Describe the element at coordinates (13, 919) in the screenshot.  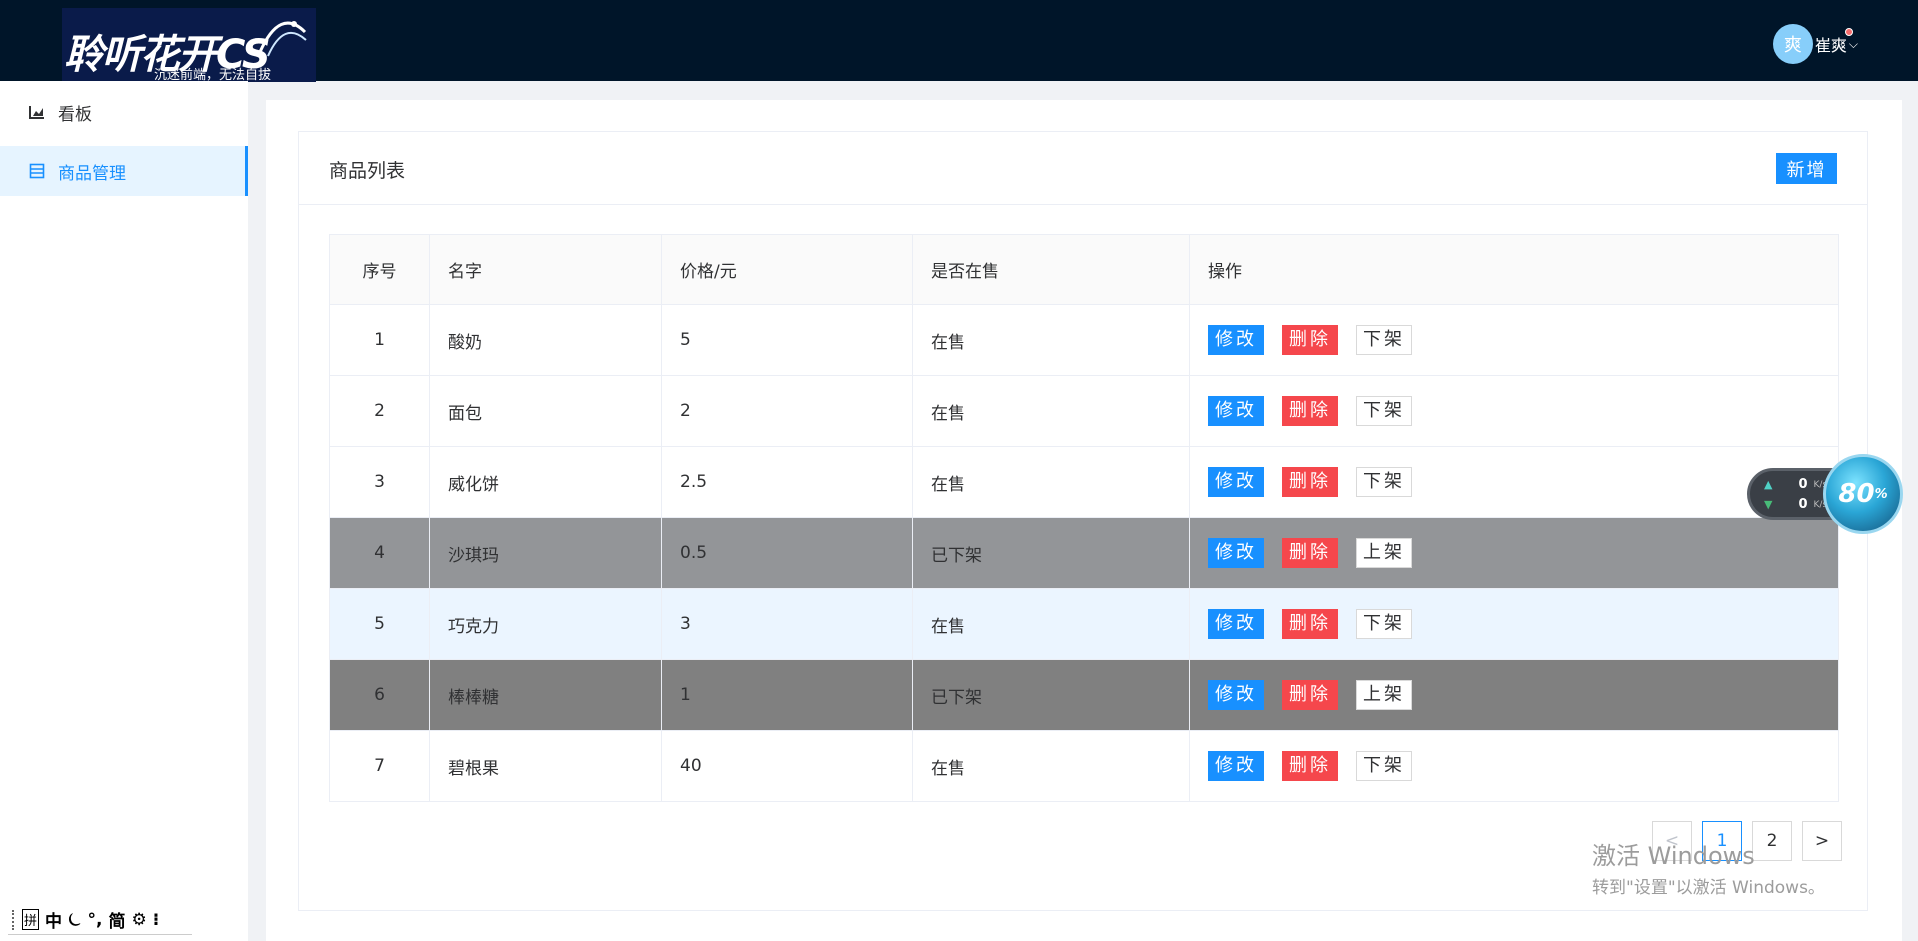
I see `ime-drag-handle` at that location.